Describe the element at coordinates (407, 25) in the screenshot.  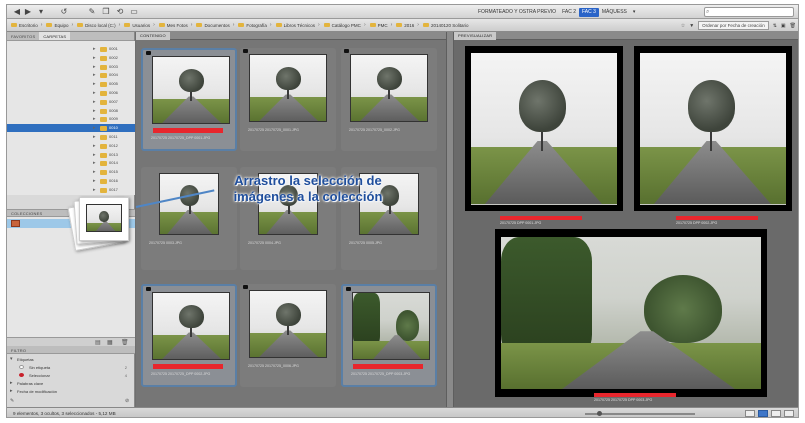
I see `breadcrumb-10: 2016 ›` at that location.